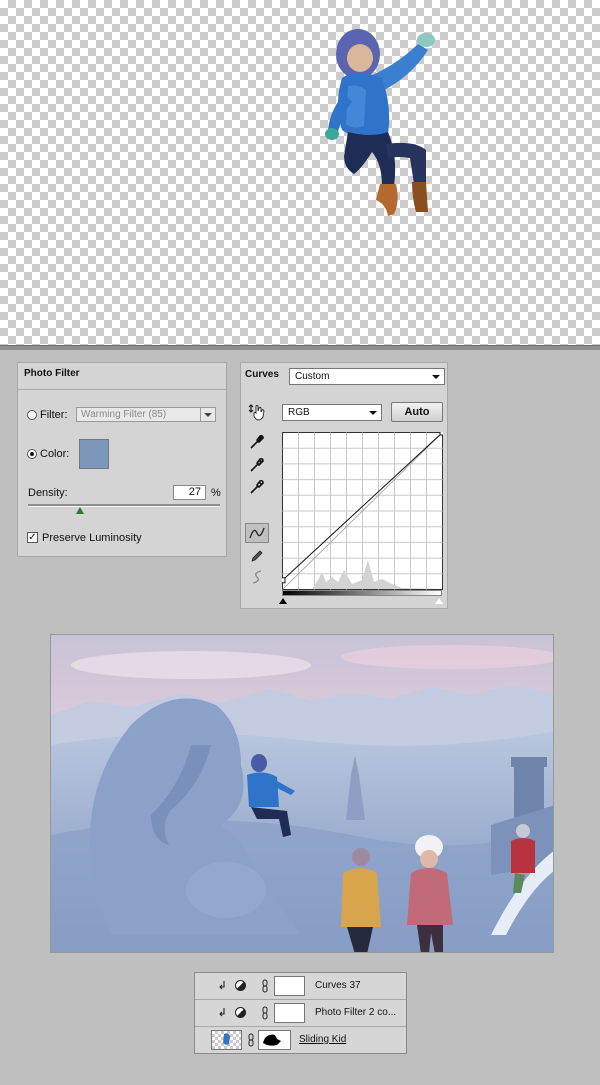 The image size is (600, 1085). I want to click on density-slider-thumb, so click(79, 510).